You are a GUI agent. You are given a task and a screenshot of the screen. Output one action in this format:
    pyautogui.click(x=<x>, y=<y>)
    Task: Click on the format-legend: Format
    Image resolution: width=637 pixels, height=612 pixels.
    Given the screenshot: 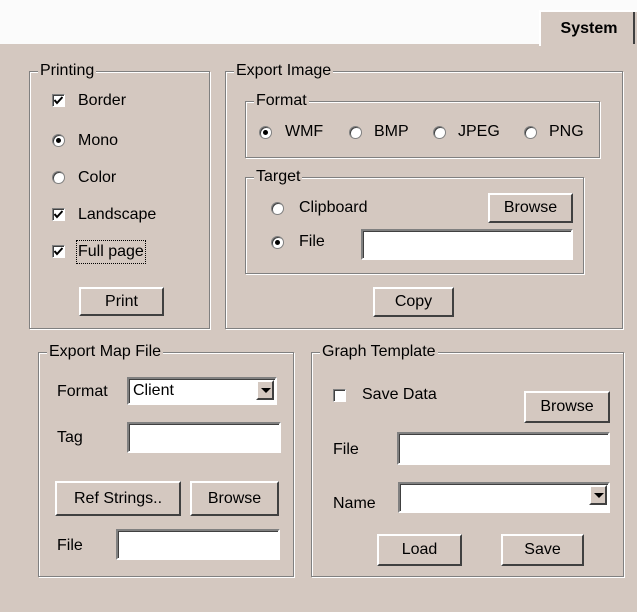 What is the action you would take?
    pyautogui.click(x=281, y=101)
    